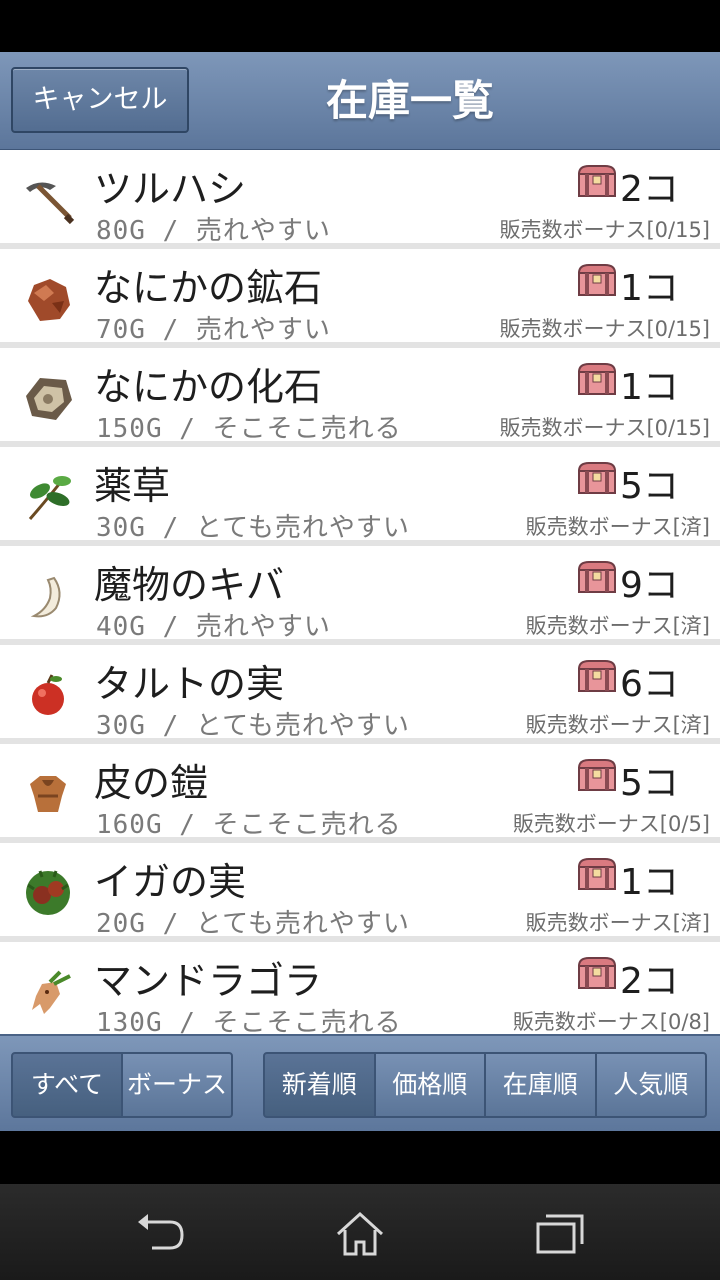 The image size is (720, 1280). I want to click on list-item: タルトの実 30G / とても売れやすい 6コ販売数ボーナス[済], so click(360, 693).